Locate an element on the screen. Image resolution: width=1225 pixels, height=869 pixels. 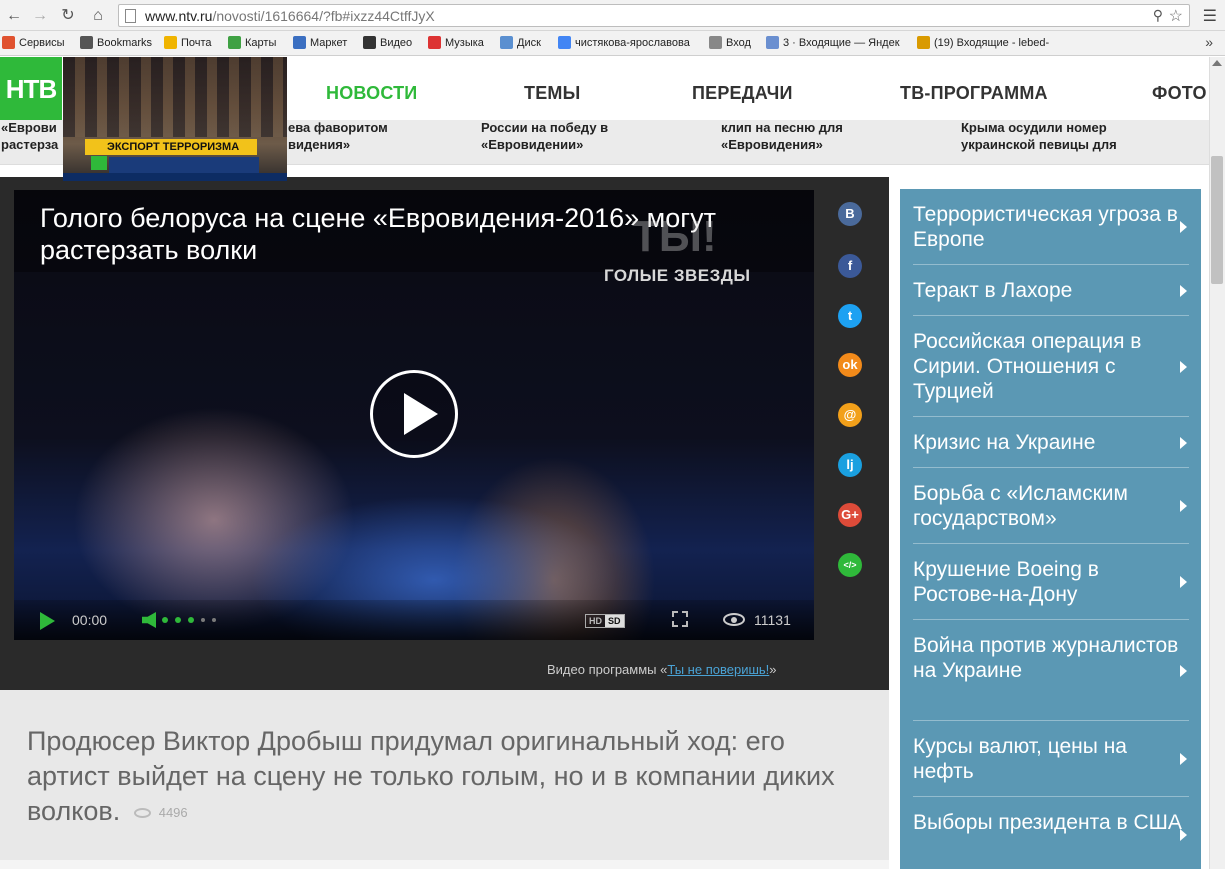
topic-link: Теракт в Лахоре is located at coordinates (1051, 290).